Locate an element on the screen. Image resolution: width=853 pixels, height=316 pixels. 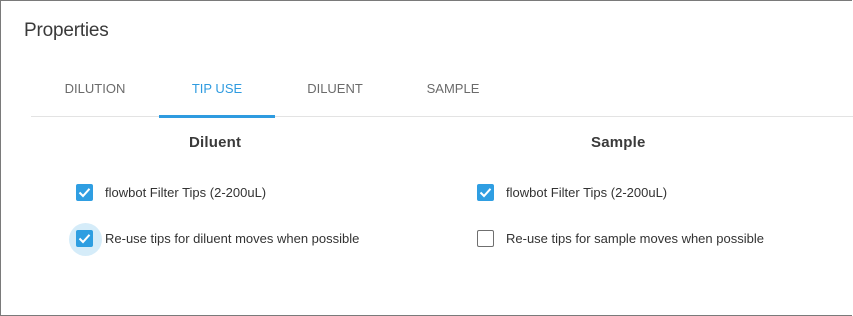
tab-bar: DILUTION TIP USE DILUENT SAMPLE is located at coordinates (442, 94).